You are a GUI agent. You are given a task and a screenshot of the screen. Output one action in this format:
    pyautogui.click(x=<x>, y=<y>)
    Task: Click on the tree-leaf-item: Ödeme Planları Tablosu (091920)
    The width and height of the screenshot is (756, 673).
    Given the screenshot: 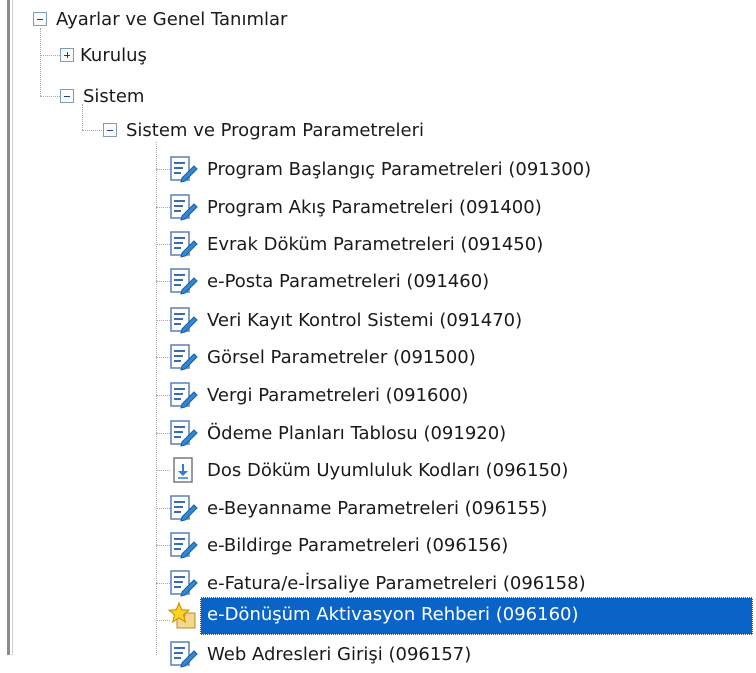 What is the action you would take?
    pyautogui.click(x=338, y=433)
    